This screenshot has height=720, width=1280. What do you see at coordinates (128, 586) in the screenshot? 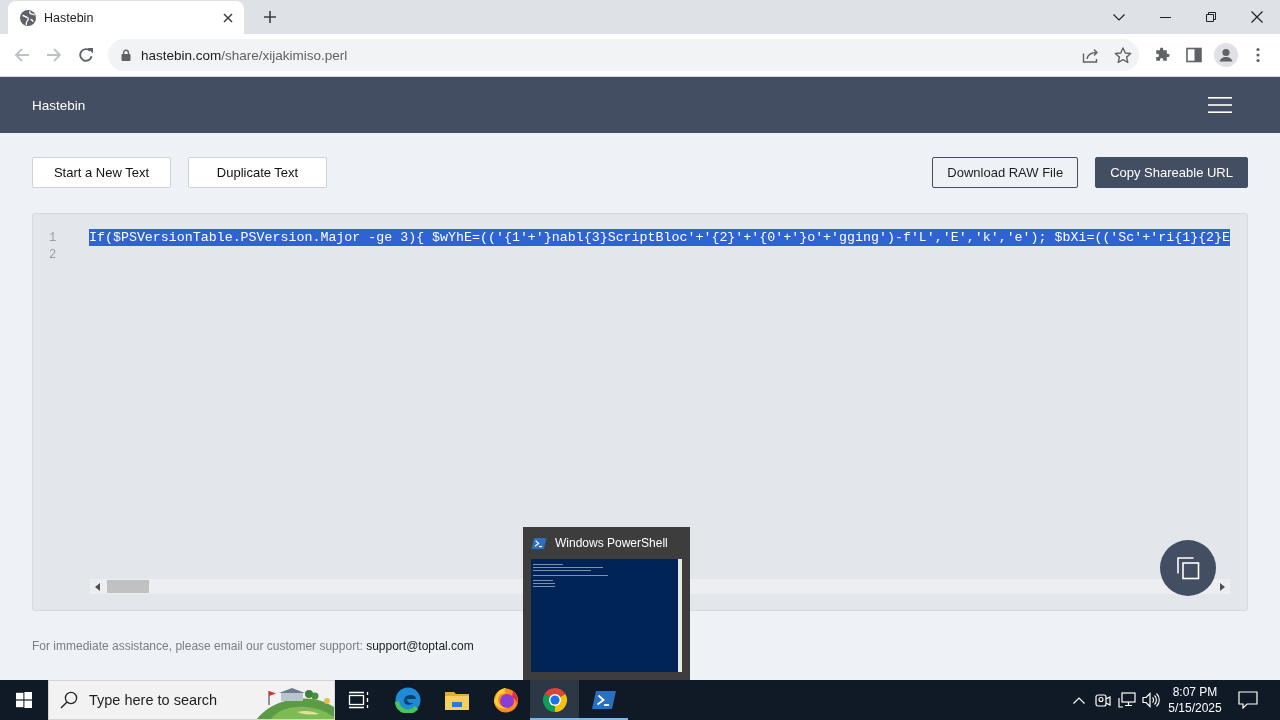
I see `scrollbar-thumb` at bounding box center [128, 586].